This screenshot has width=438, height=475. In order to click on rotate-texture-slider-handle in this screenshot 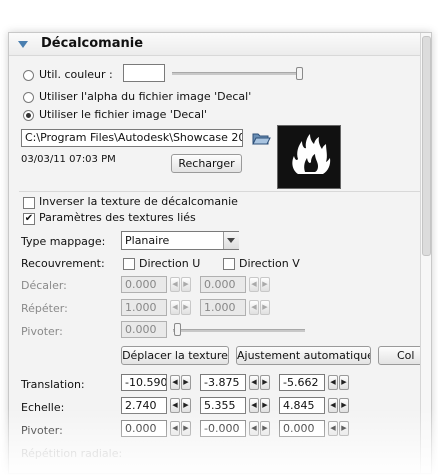, I will do `click(177, 329)`.